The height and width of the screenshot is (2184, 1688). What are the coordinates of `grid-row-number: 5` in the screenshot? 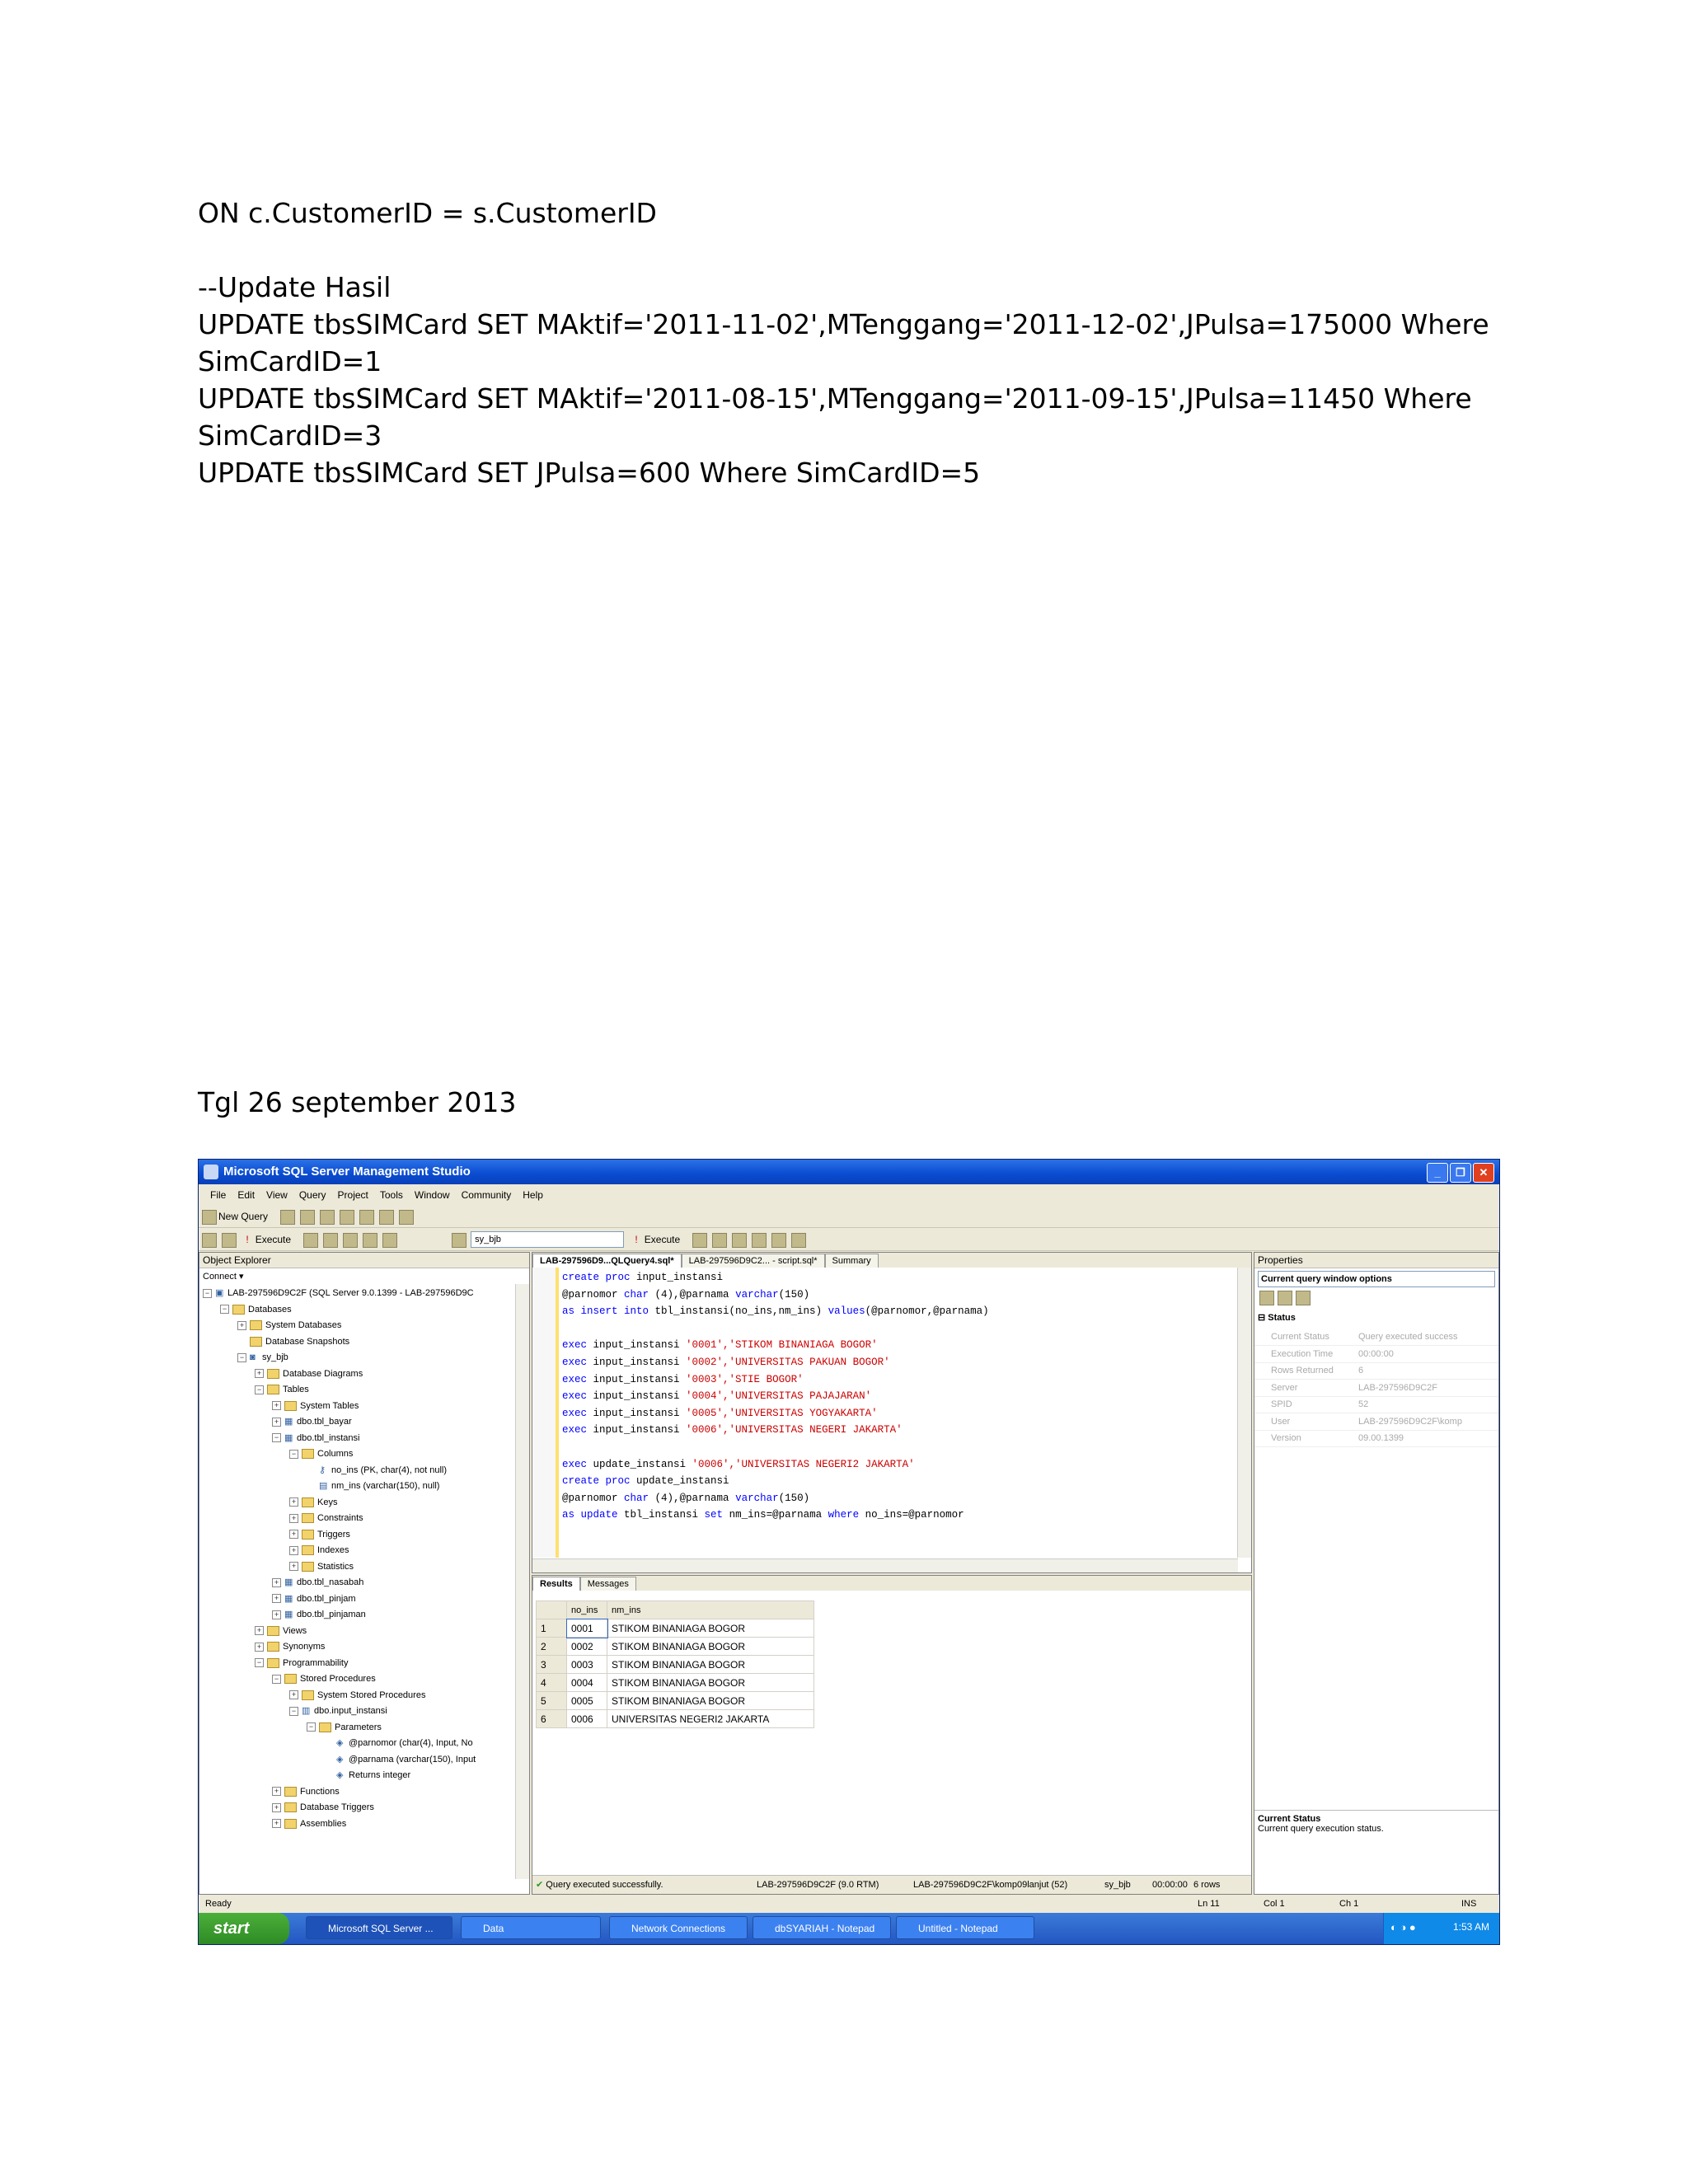 It's located at (552, 1700).